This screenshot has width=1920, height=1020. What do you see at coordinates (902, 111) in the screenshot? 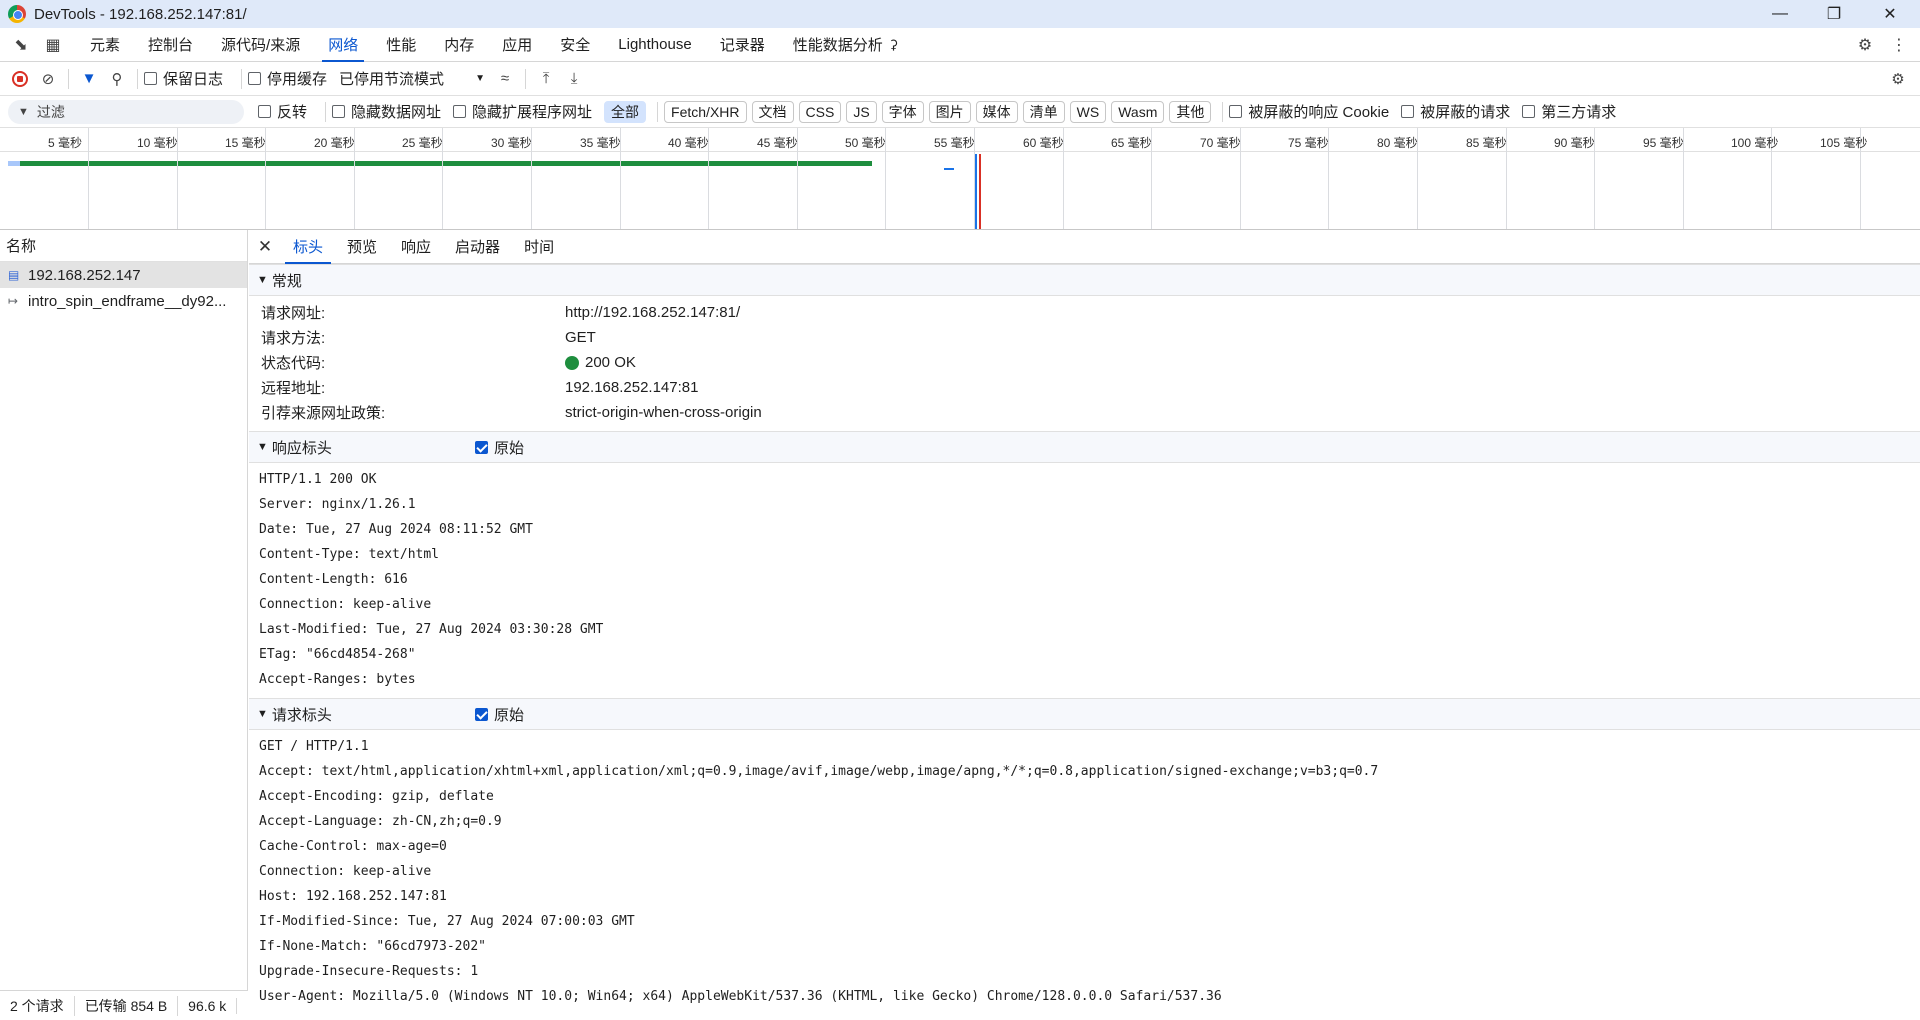
I see `chip-font: 字体` at bounding box center [902, 111].